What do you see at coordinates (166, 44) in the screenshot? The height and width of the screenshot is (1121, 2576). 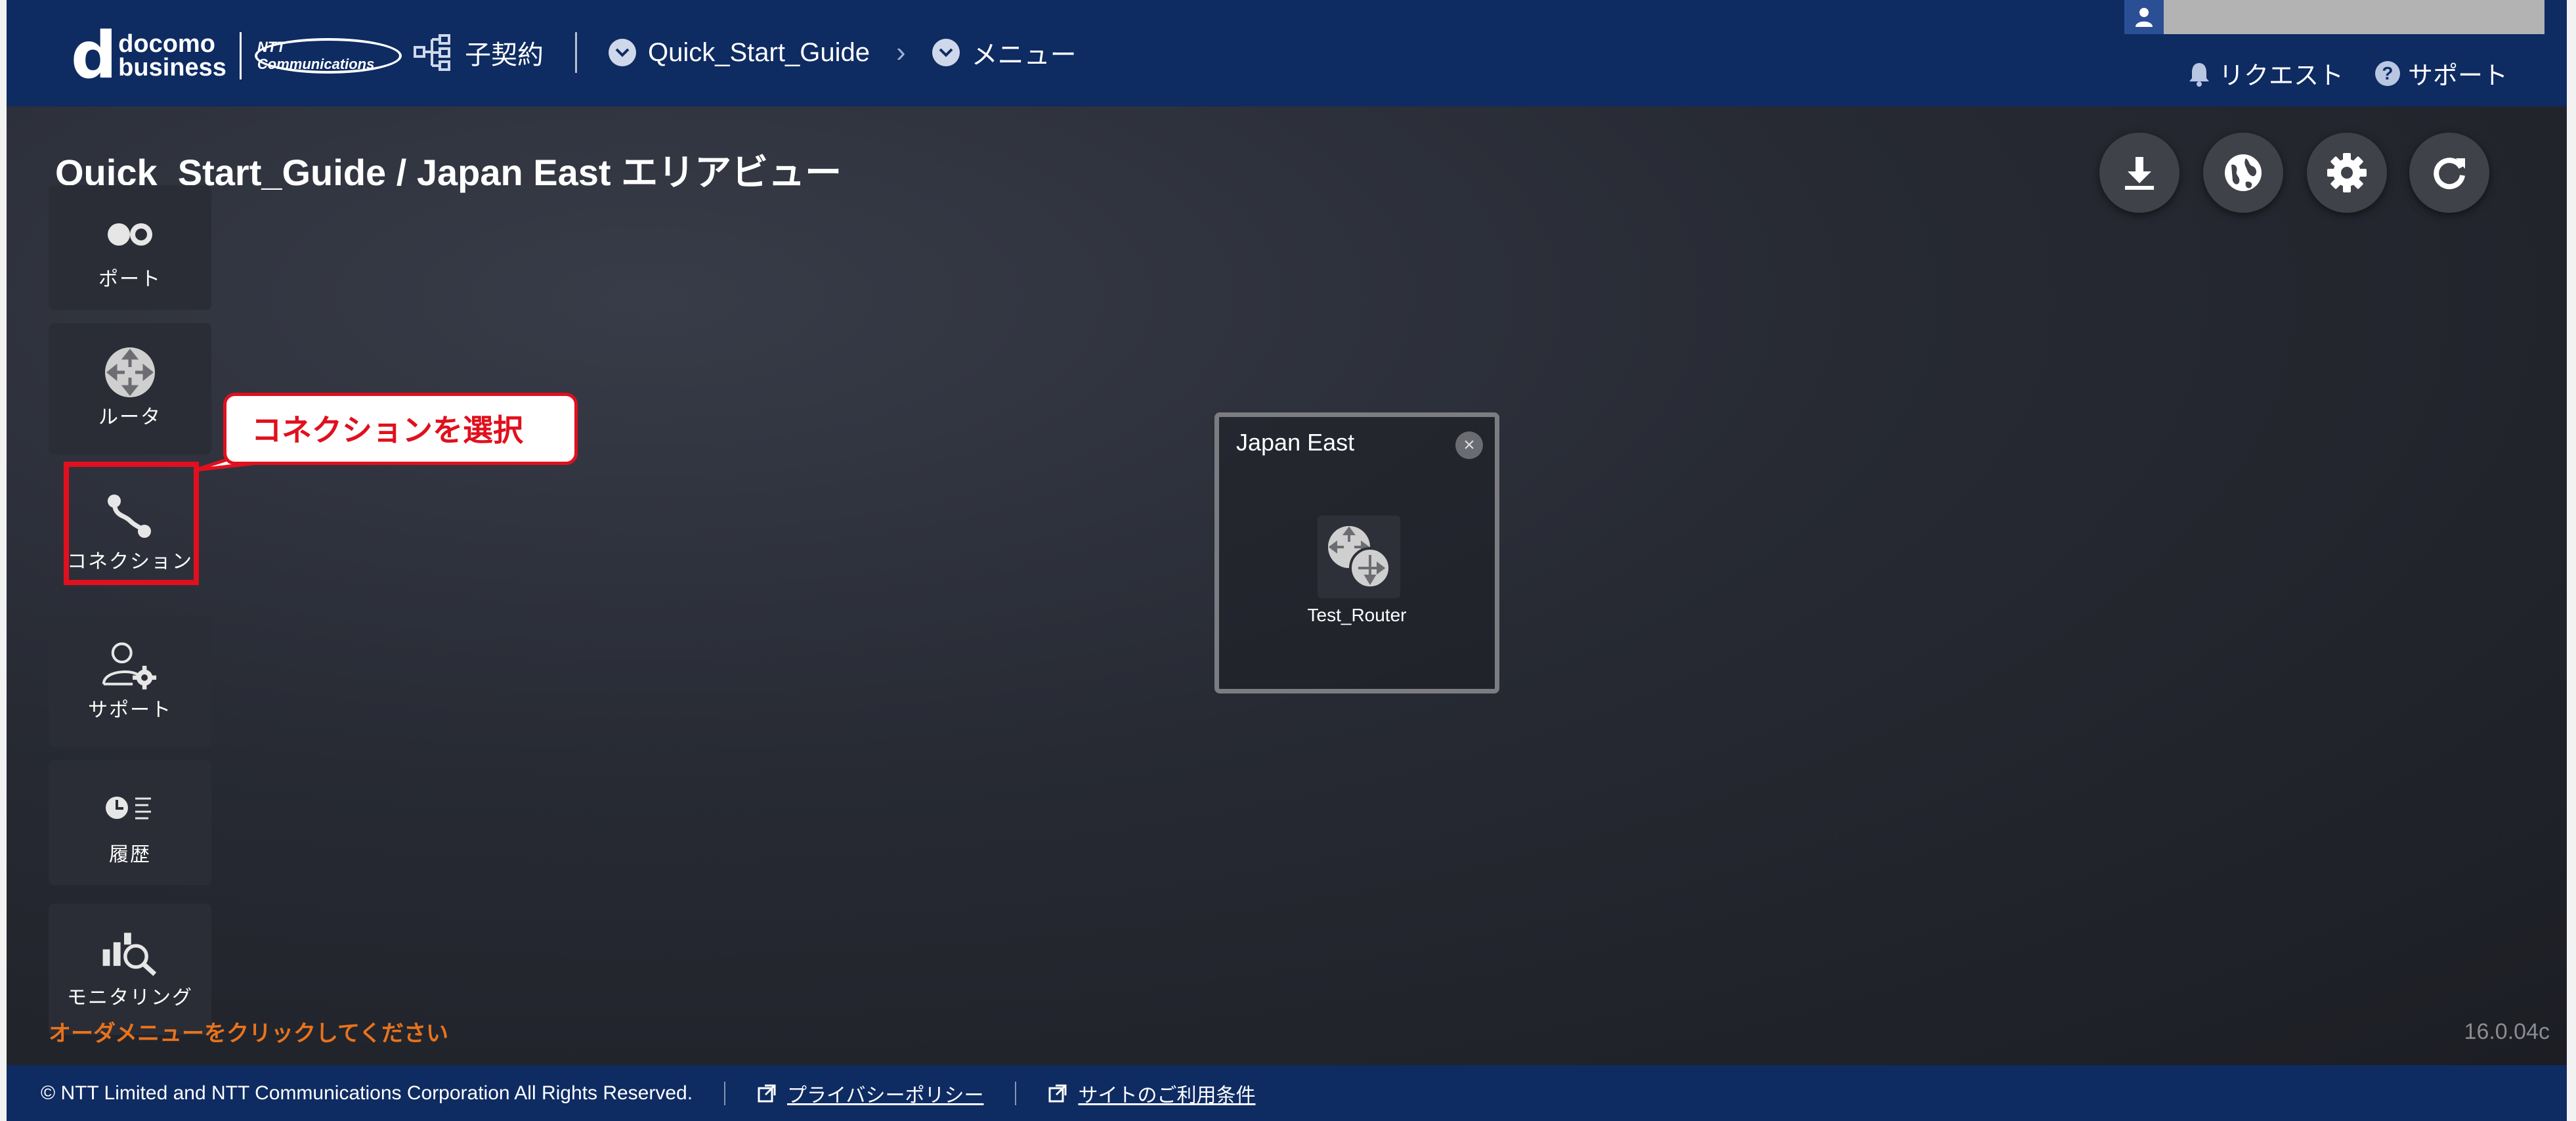 I see `logo-line1: docomo` at bounding box center [166, 44].